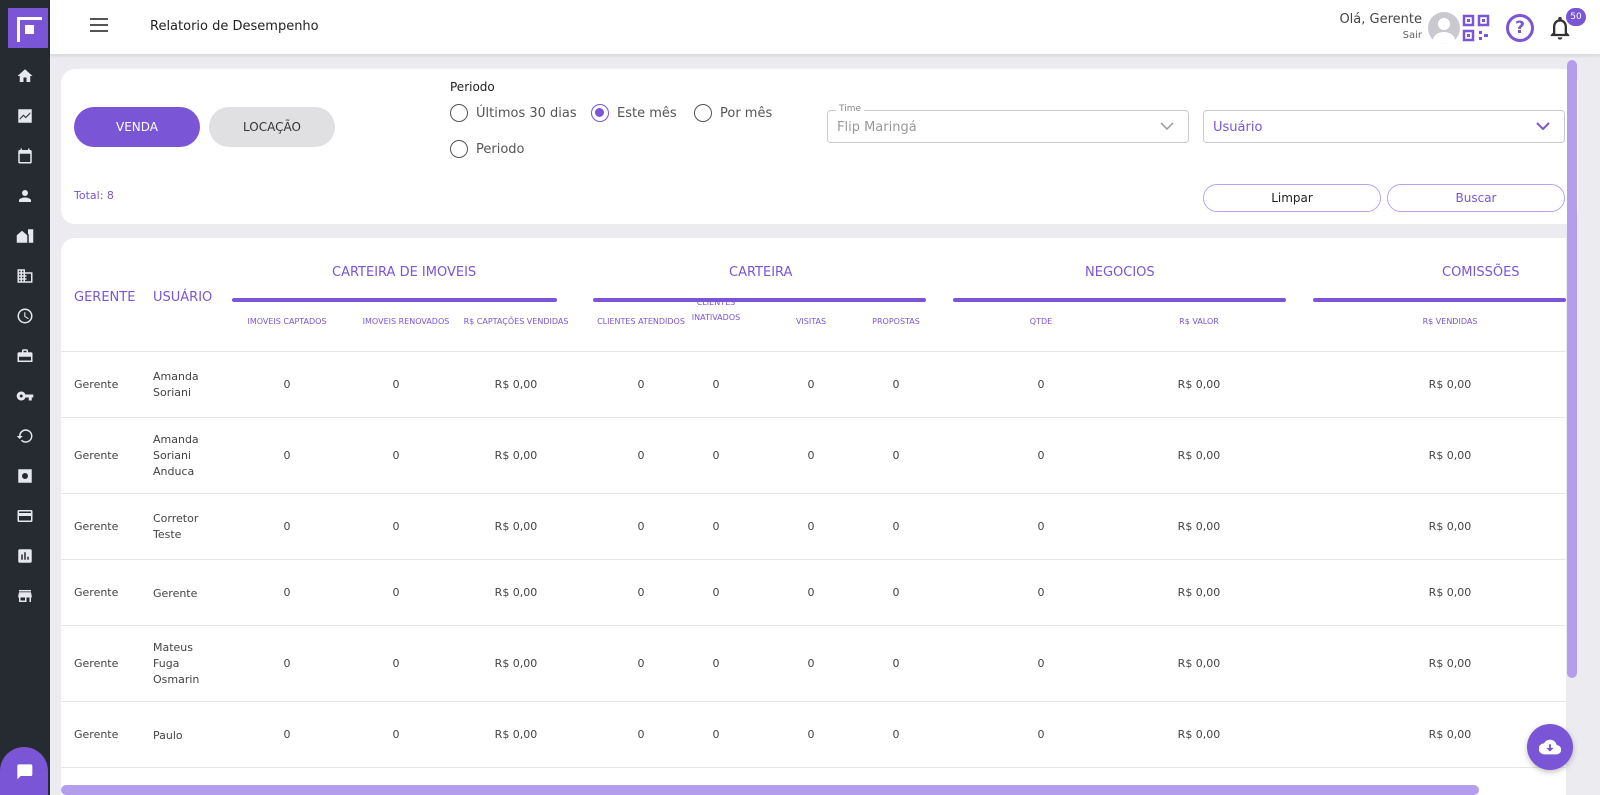 The width and height of the screenshot is (1600, 795). I want to click on usuario-select: Usuário, so click(1384, 126).